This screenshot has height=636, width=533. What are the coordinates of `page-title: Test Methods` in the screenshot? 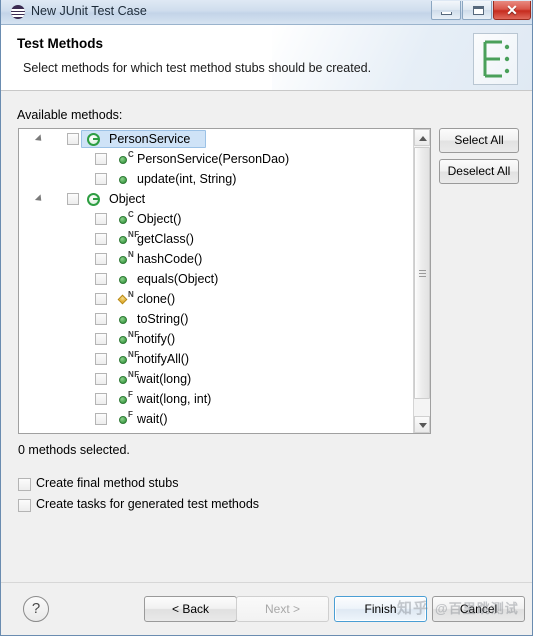 It's located at (60, 43).